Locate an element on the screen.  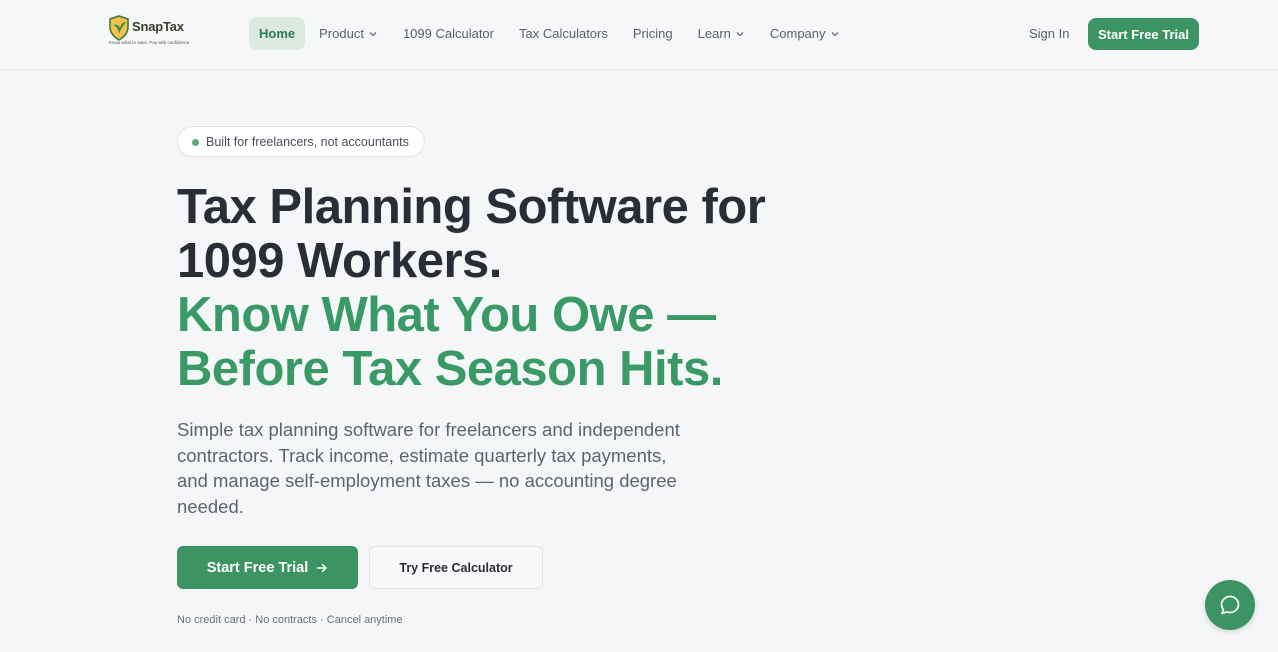
nav-item-learn: Learn is located at coordinates (721, 33).